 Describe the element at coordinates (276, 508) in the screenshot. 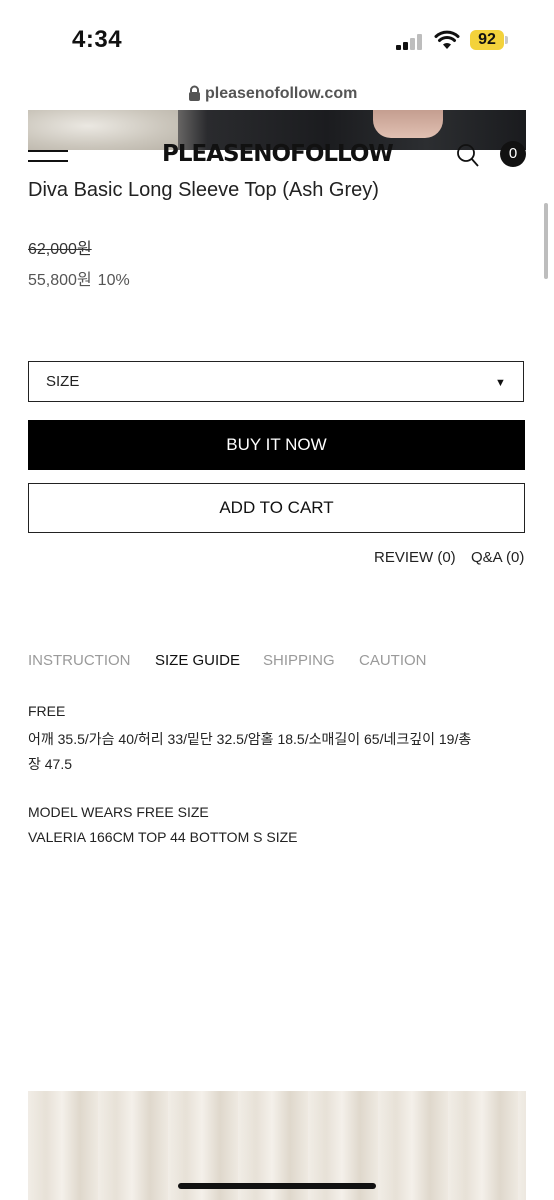

I see `add-to-cart-button: ADD TO CART` at that location.